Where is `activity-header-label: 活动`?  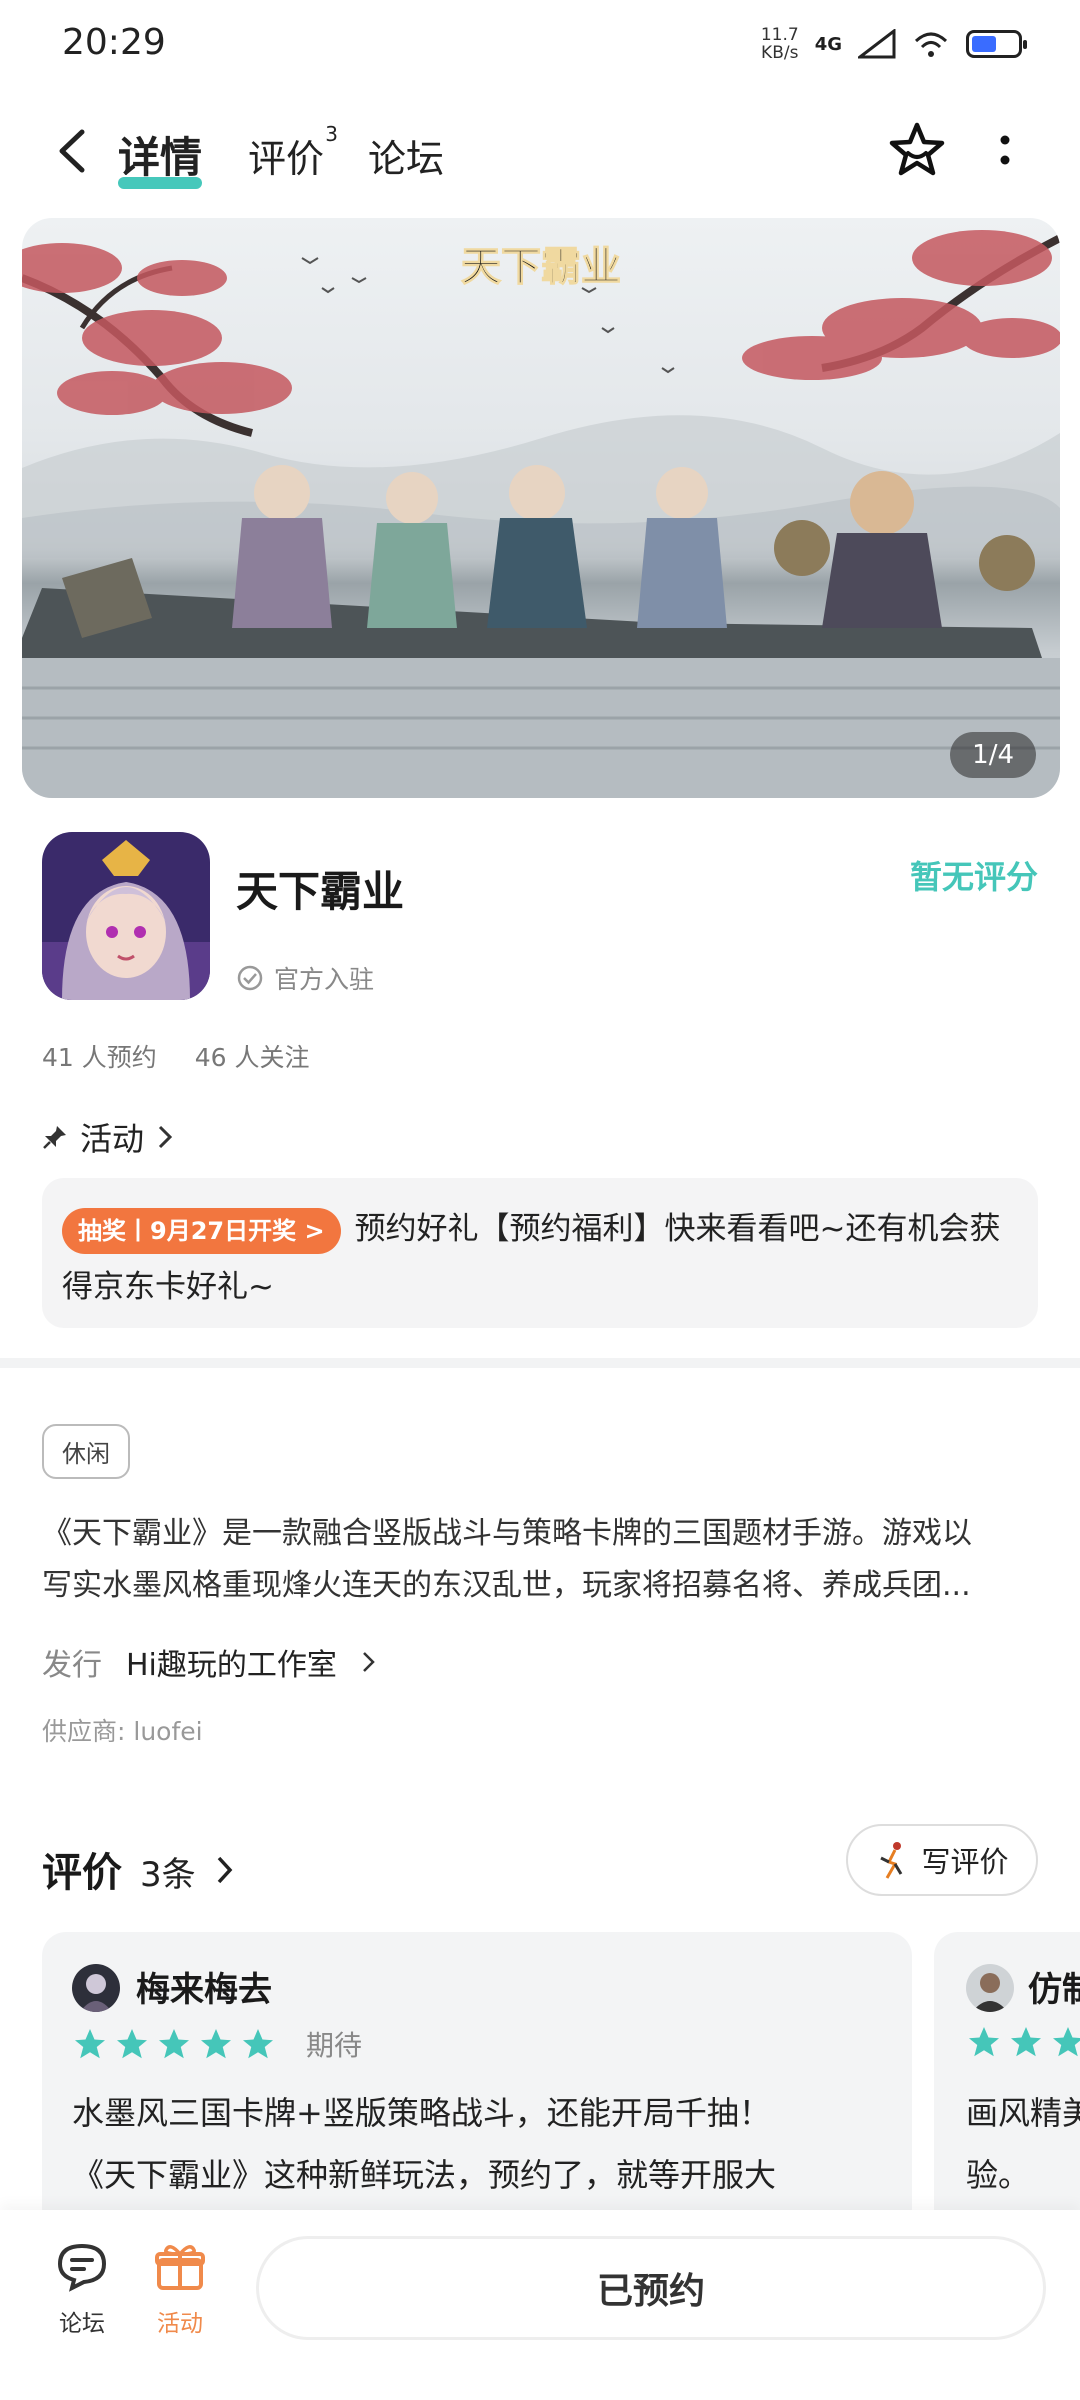 activity-header-label: 活动 is located at coordinates (112, 1139).